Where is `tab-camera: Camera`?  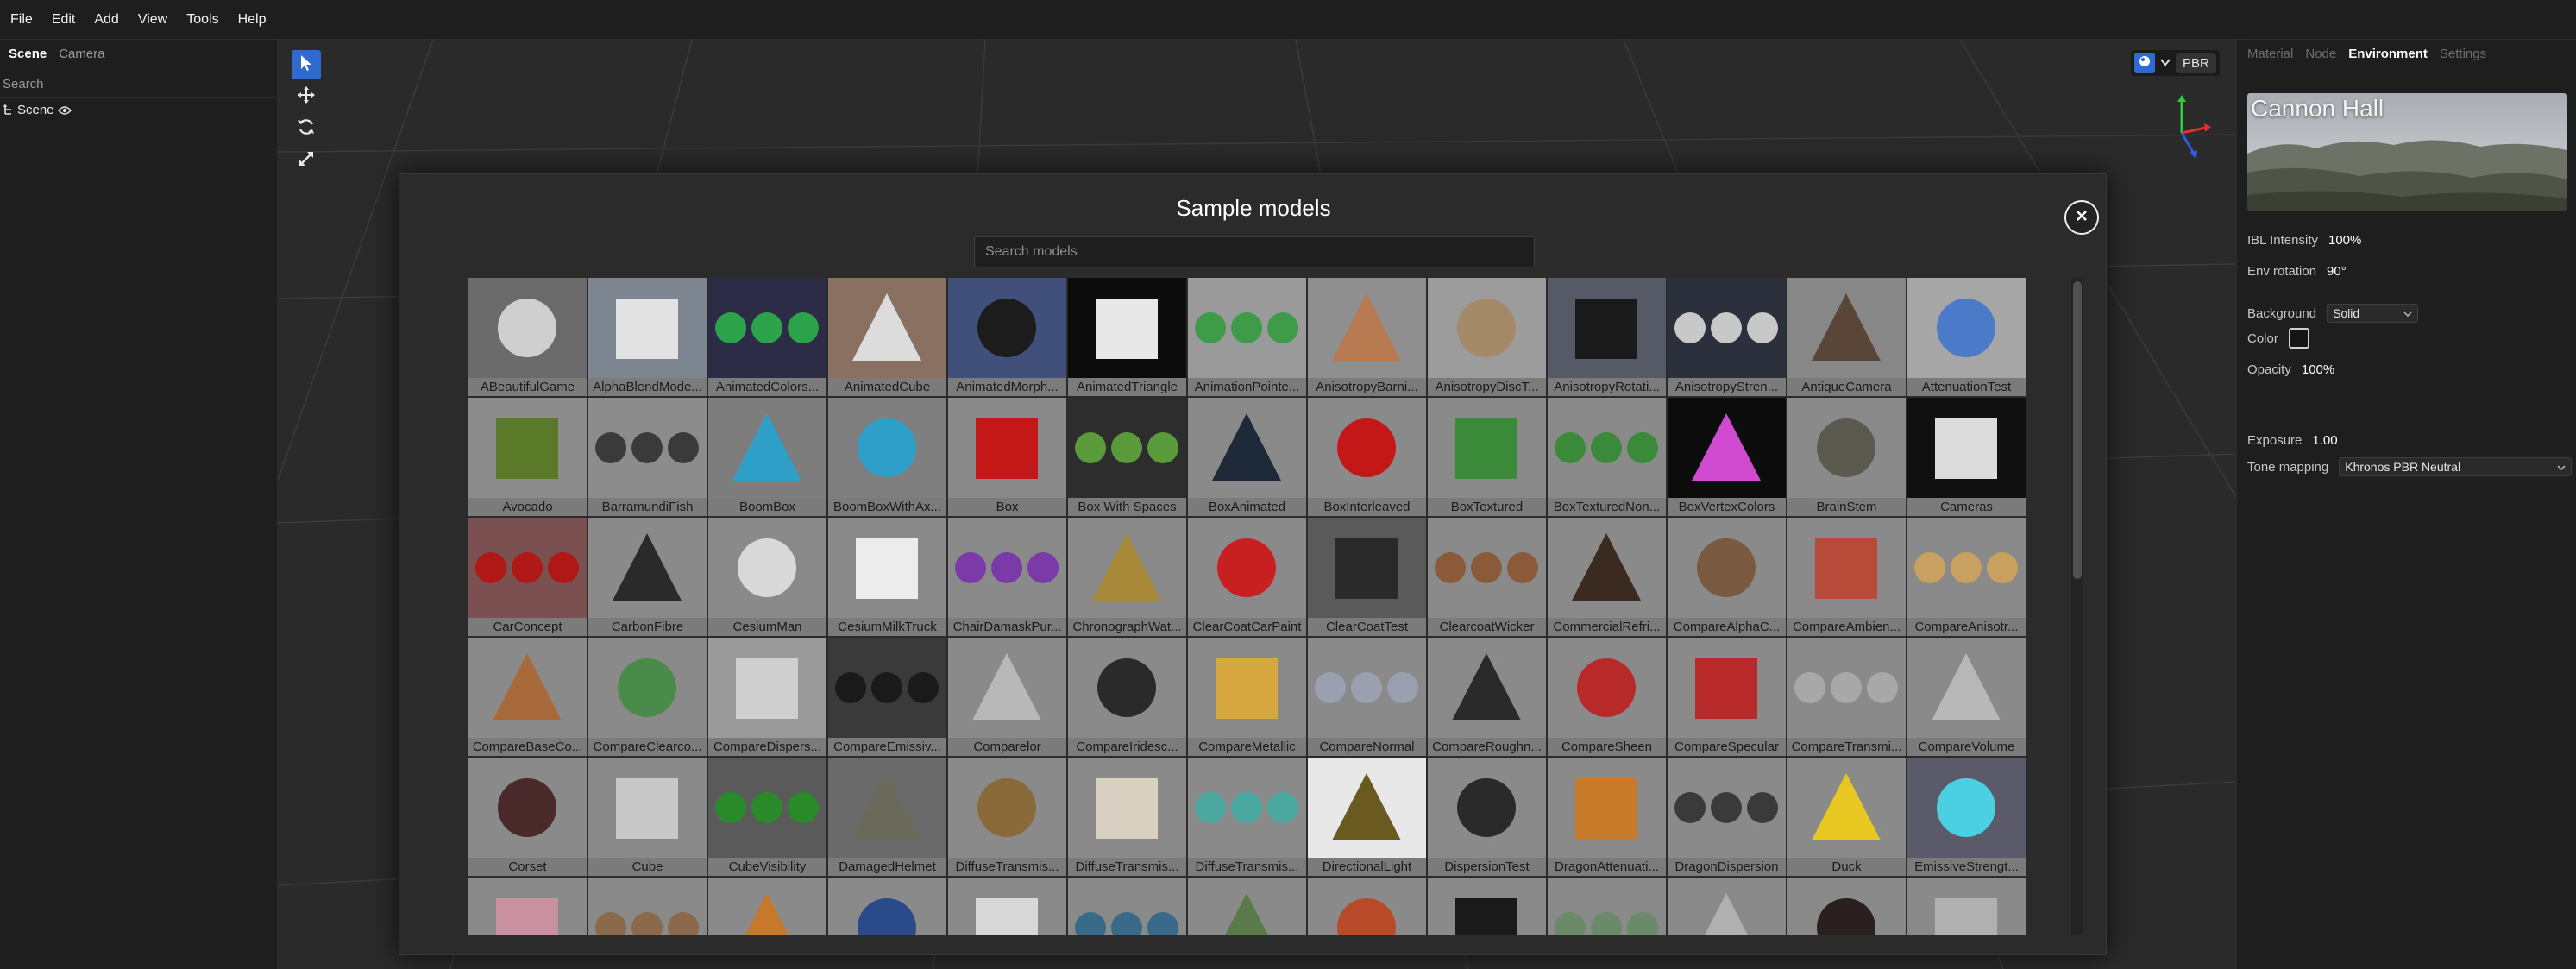
tab-camera: Camera is located at coordinates (81, 54).